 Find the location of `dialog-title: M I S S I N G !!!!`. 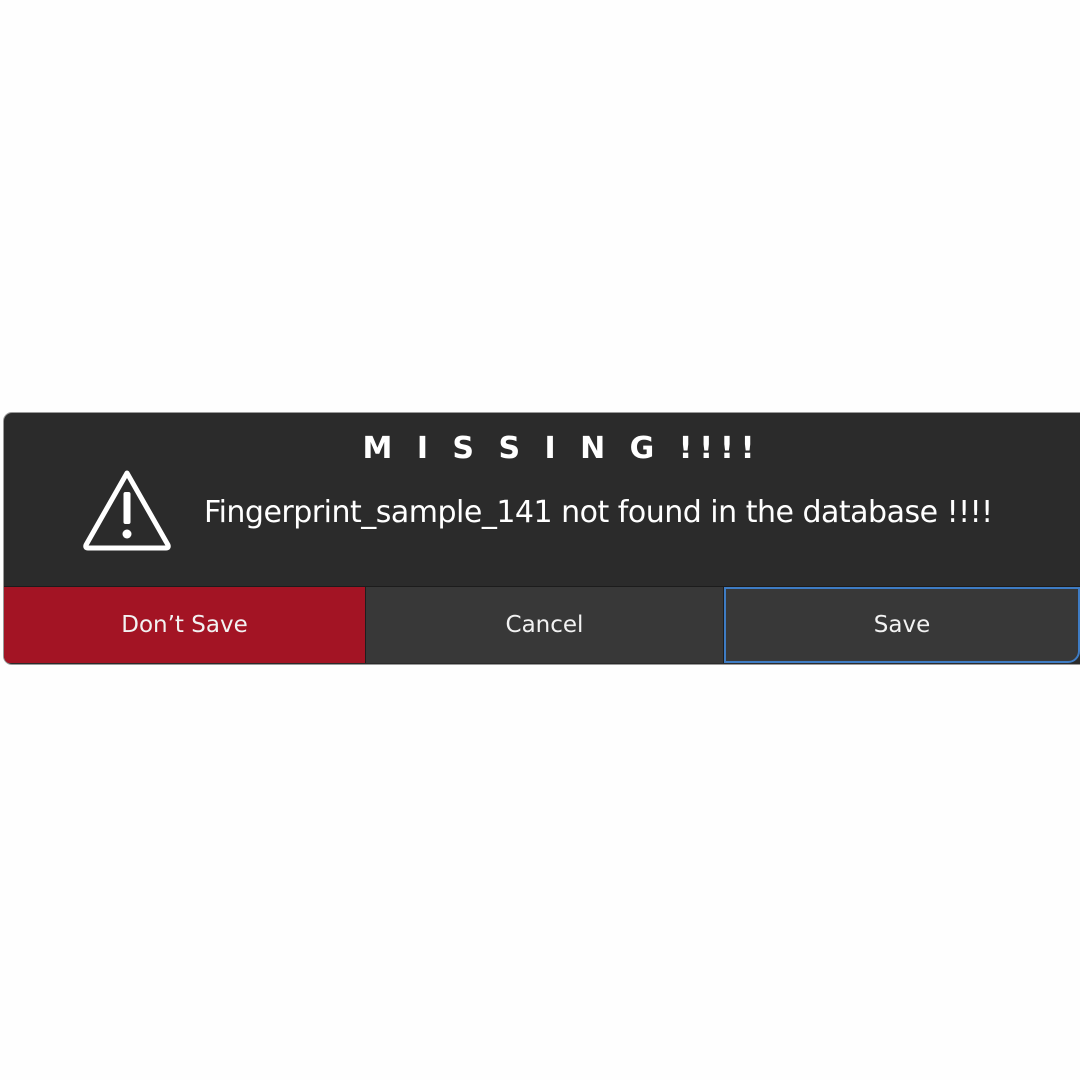

dialog-title: M I S S I N G !!!! is located at coordinates (562, 448).